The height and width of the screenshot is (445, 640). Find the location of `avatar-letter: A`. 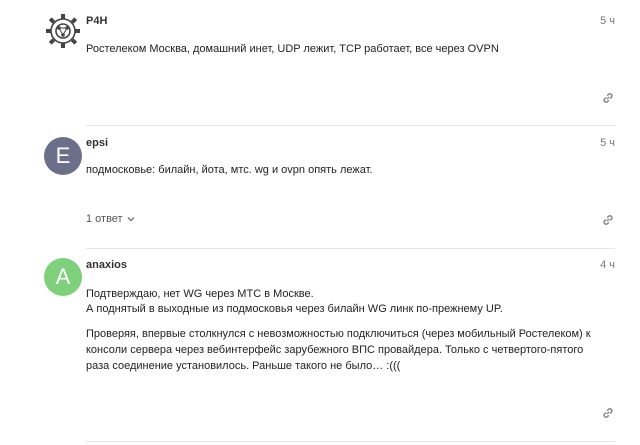

avatar-letter: A is located at coordinates (63, 276).